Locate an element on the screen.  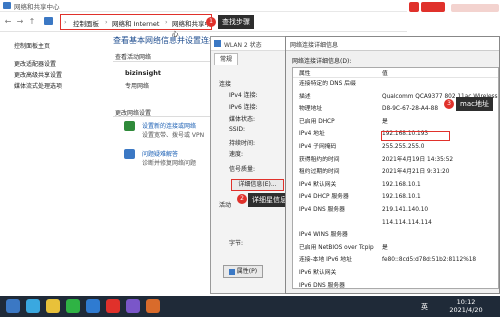
input-language: 英 is located at coordinates (424, 307).